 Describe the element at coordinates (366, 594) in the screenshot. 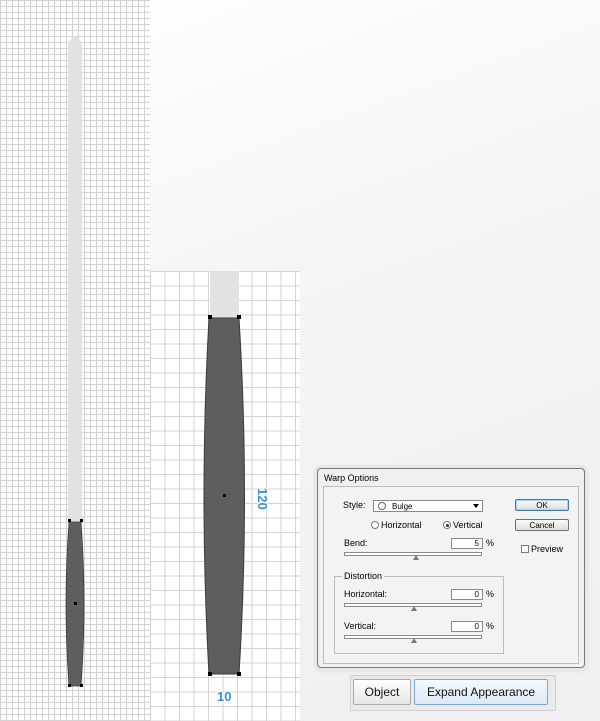

I see `horizontal-distortion-label: Horizontal:` at that location.